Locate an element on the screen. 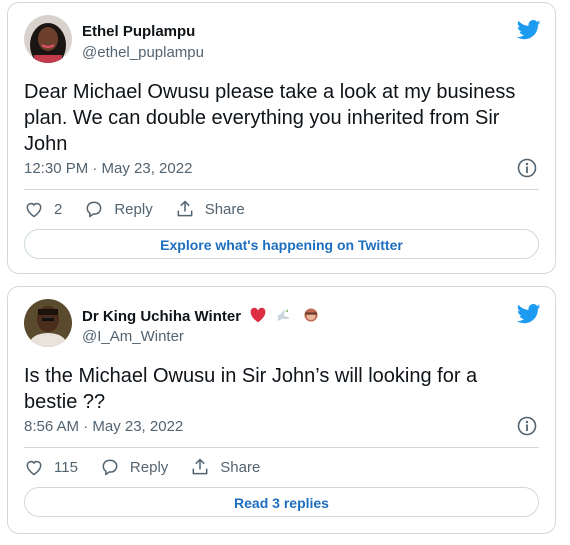  like-count: 115 is located at coordinates (66, 467).